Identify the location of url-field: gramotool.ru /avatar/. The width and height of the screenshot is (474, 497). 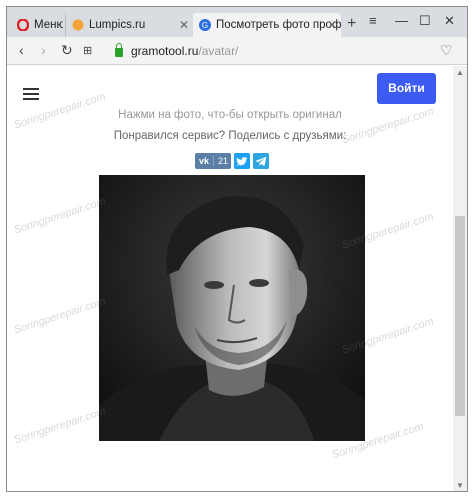
(176, 51).